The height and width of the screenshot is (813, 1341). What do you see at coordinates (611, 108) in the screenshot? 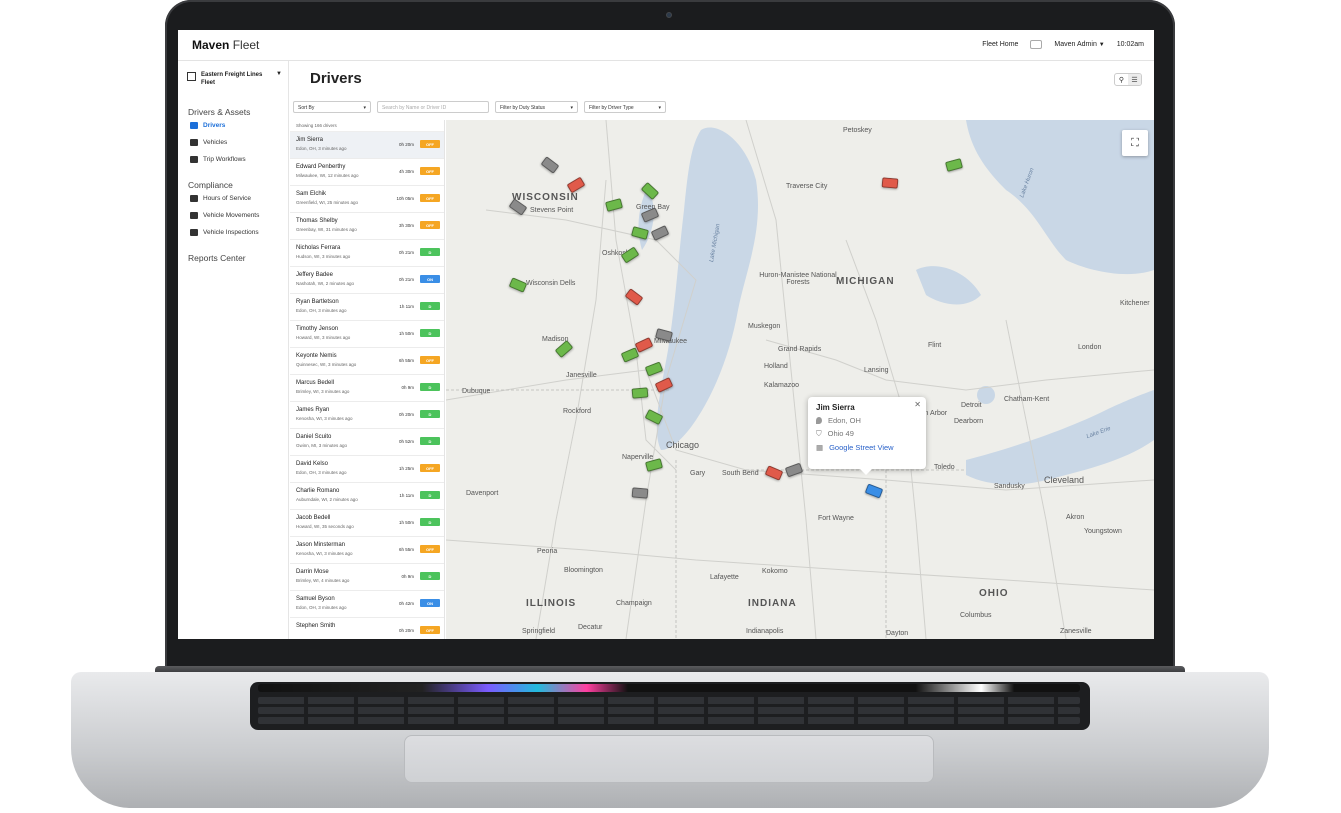
I see `driver-type-label: Filter by Driver Type` at bounding box center [611, 108].